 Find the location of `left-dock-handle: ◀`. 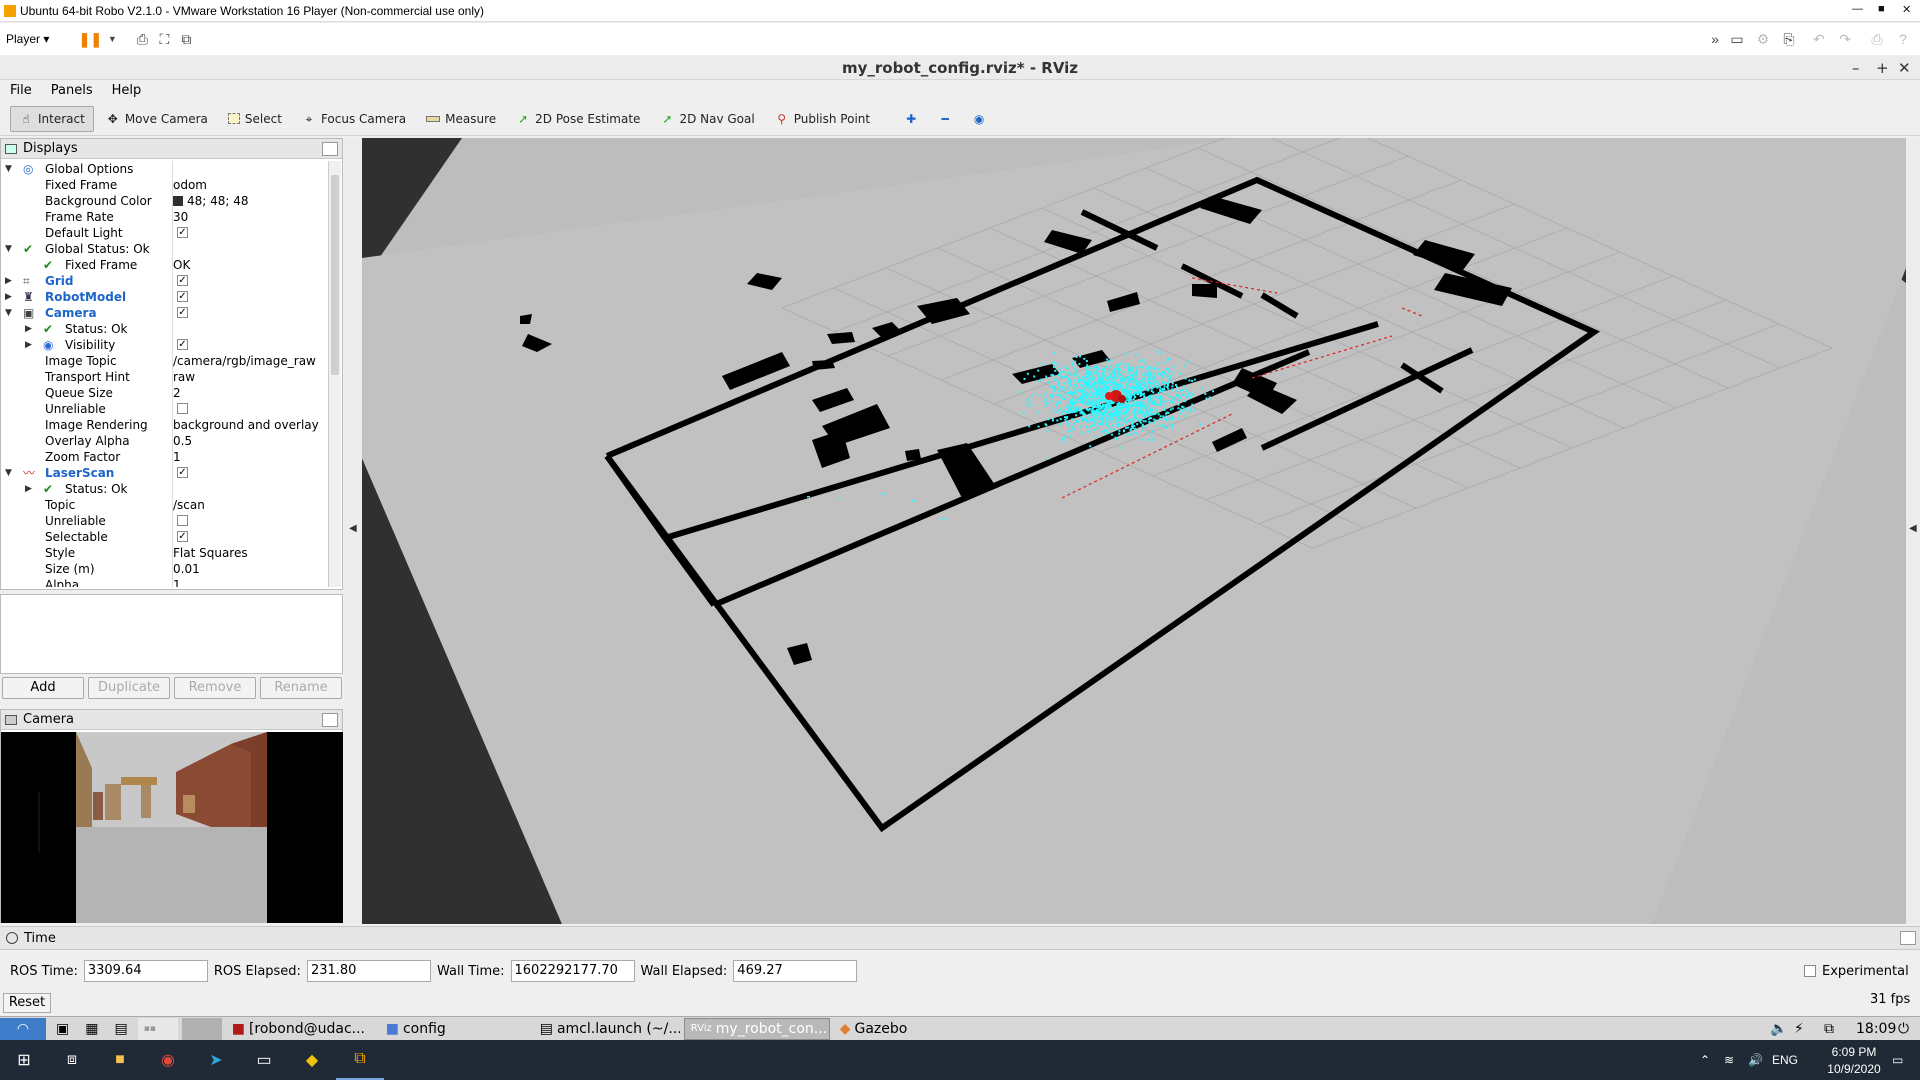

left-dock-handle: ◀ is located at coordinates (353, 531).